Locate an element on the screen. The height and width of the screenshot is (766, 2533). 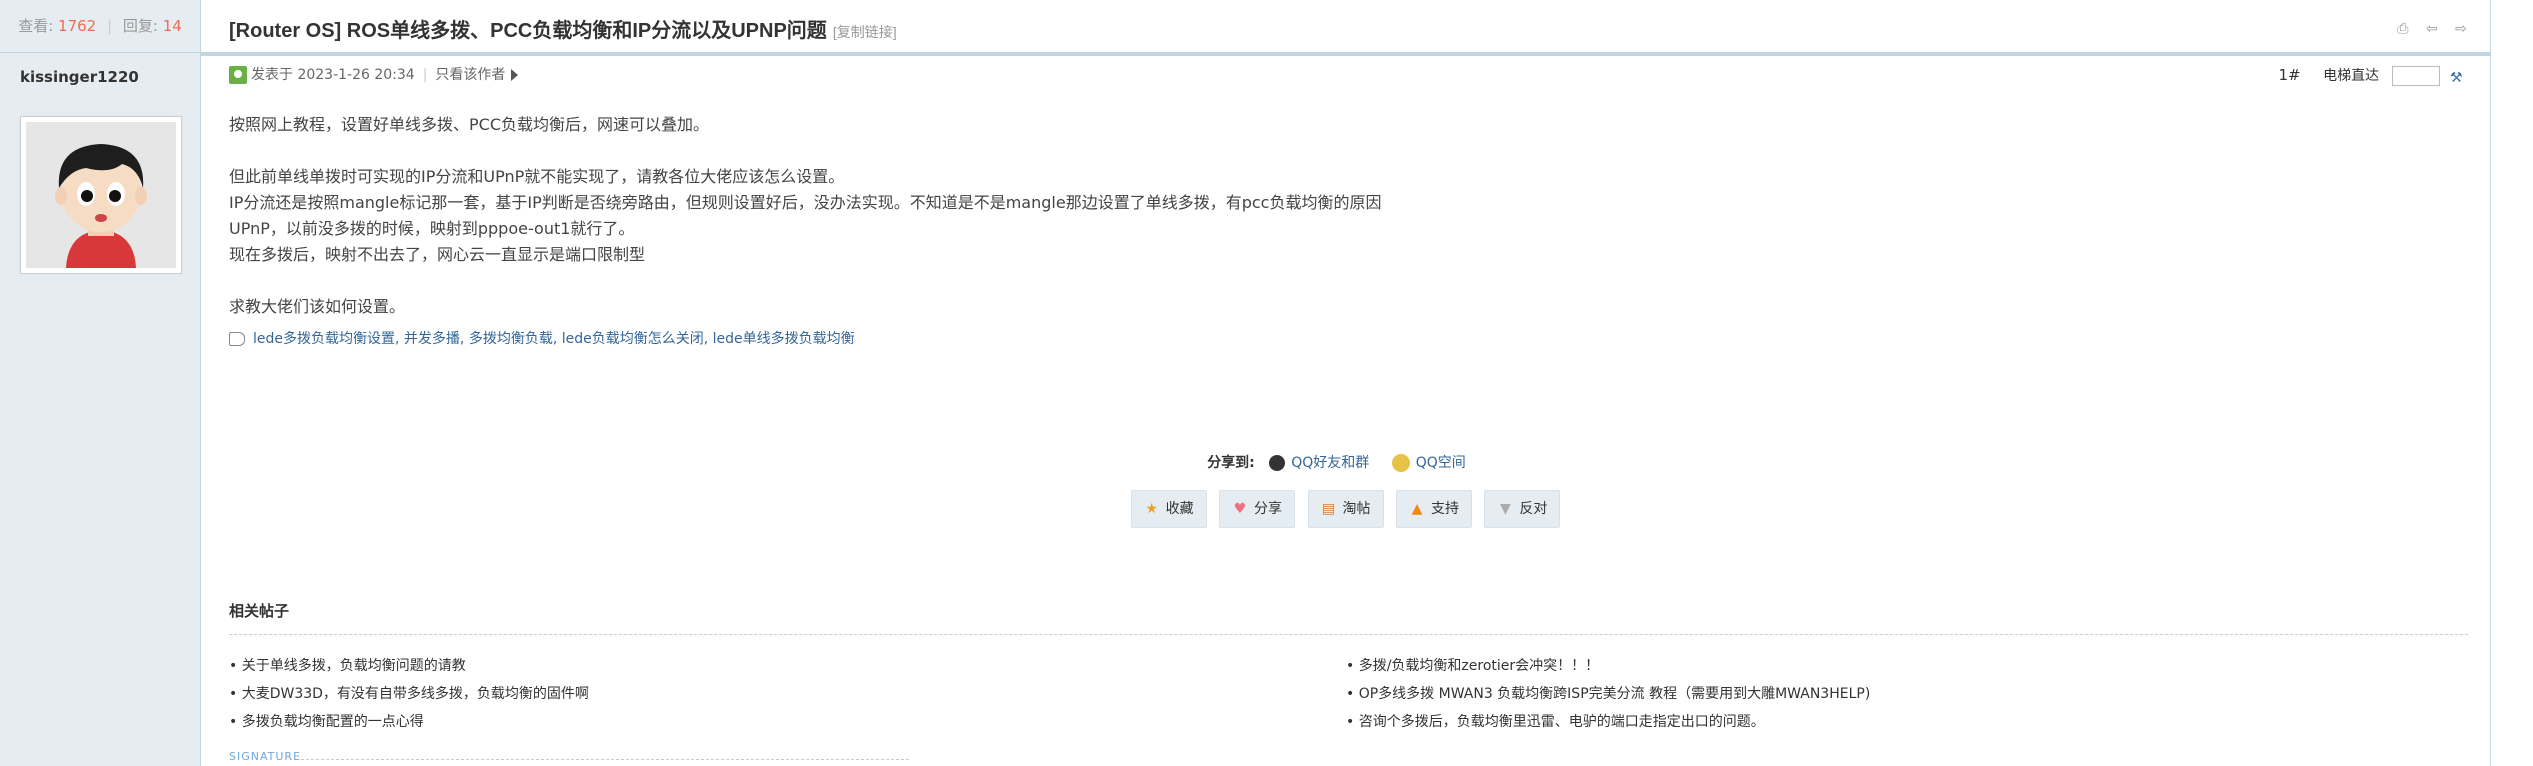
support-button: ▲ 支持 is located at coordinates (1433, 509).